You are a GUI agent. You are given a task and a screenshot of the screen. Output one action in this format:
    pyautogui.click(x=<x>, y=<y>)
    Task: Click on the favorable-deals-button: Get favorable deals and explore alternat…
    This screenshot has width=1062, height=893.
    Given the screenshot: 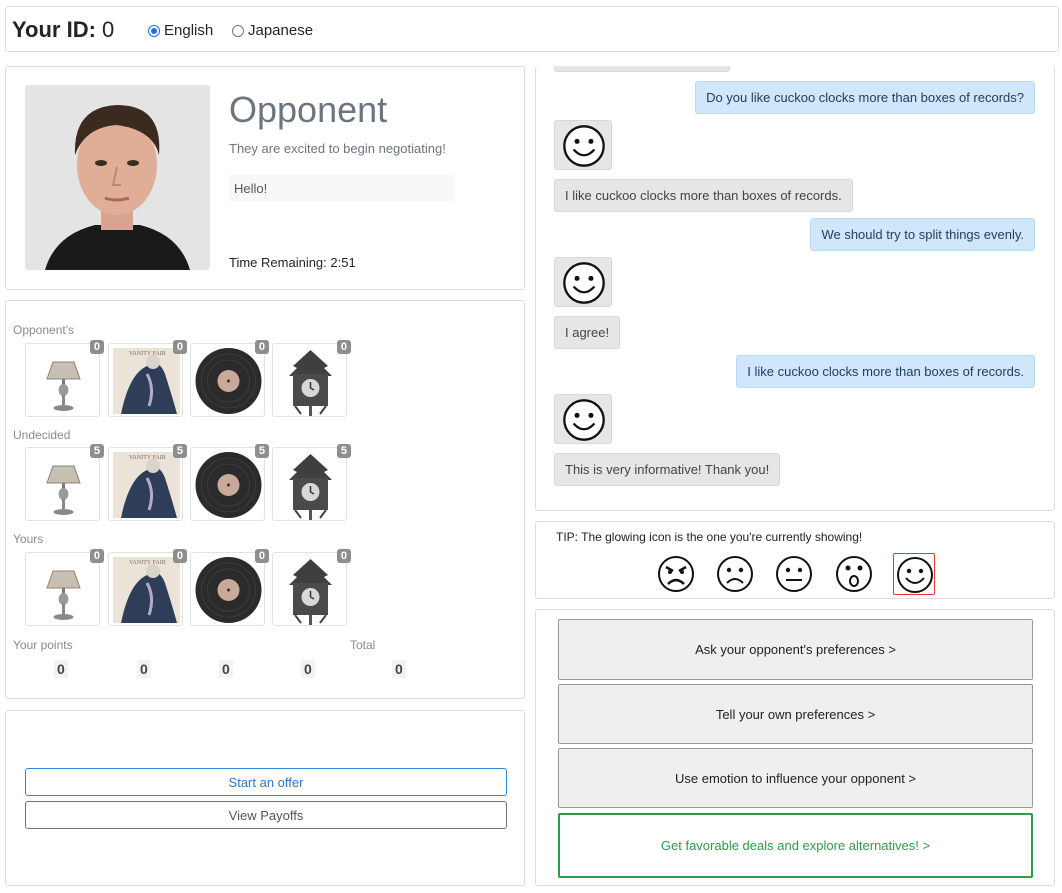 What is the action you would take?
    pyautogui.click(x=795, y=845)
    